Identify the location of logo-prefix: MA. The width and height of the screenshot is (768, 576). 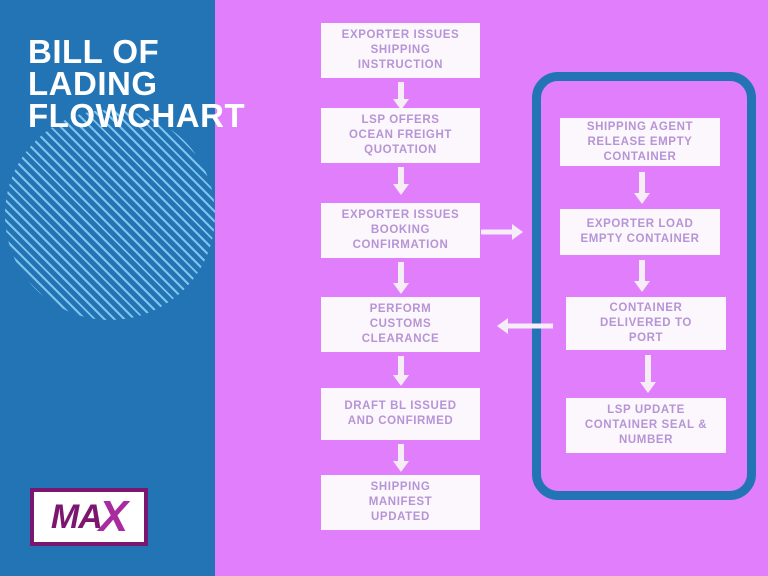
(76, 517).